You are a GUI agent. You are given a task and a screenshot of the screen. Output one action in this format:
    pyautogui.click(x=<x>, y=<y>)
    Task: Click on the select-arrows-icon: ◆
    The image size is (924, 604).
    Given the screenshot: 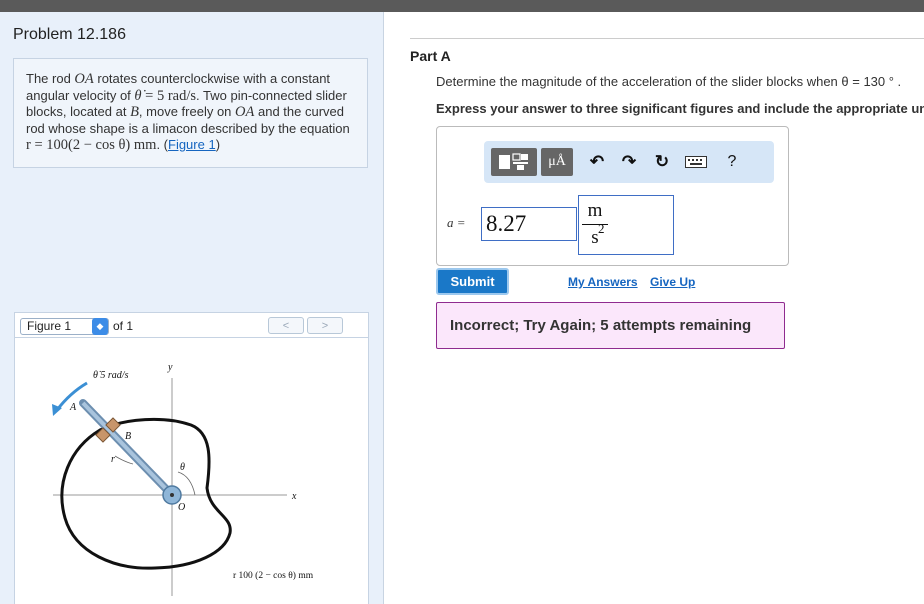 What is the action you would take?
    pyautogui.click(x=100, y=326)
    